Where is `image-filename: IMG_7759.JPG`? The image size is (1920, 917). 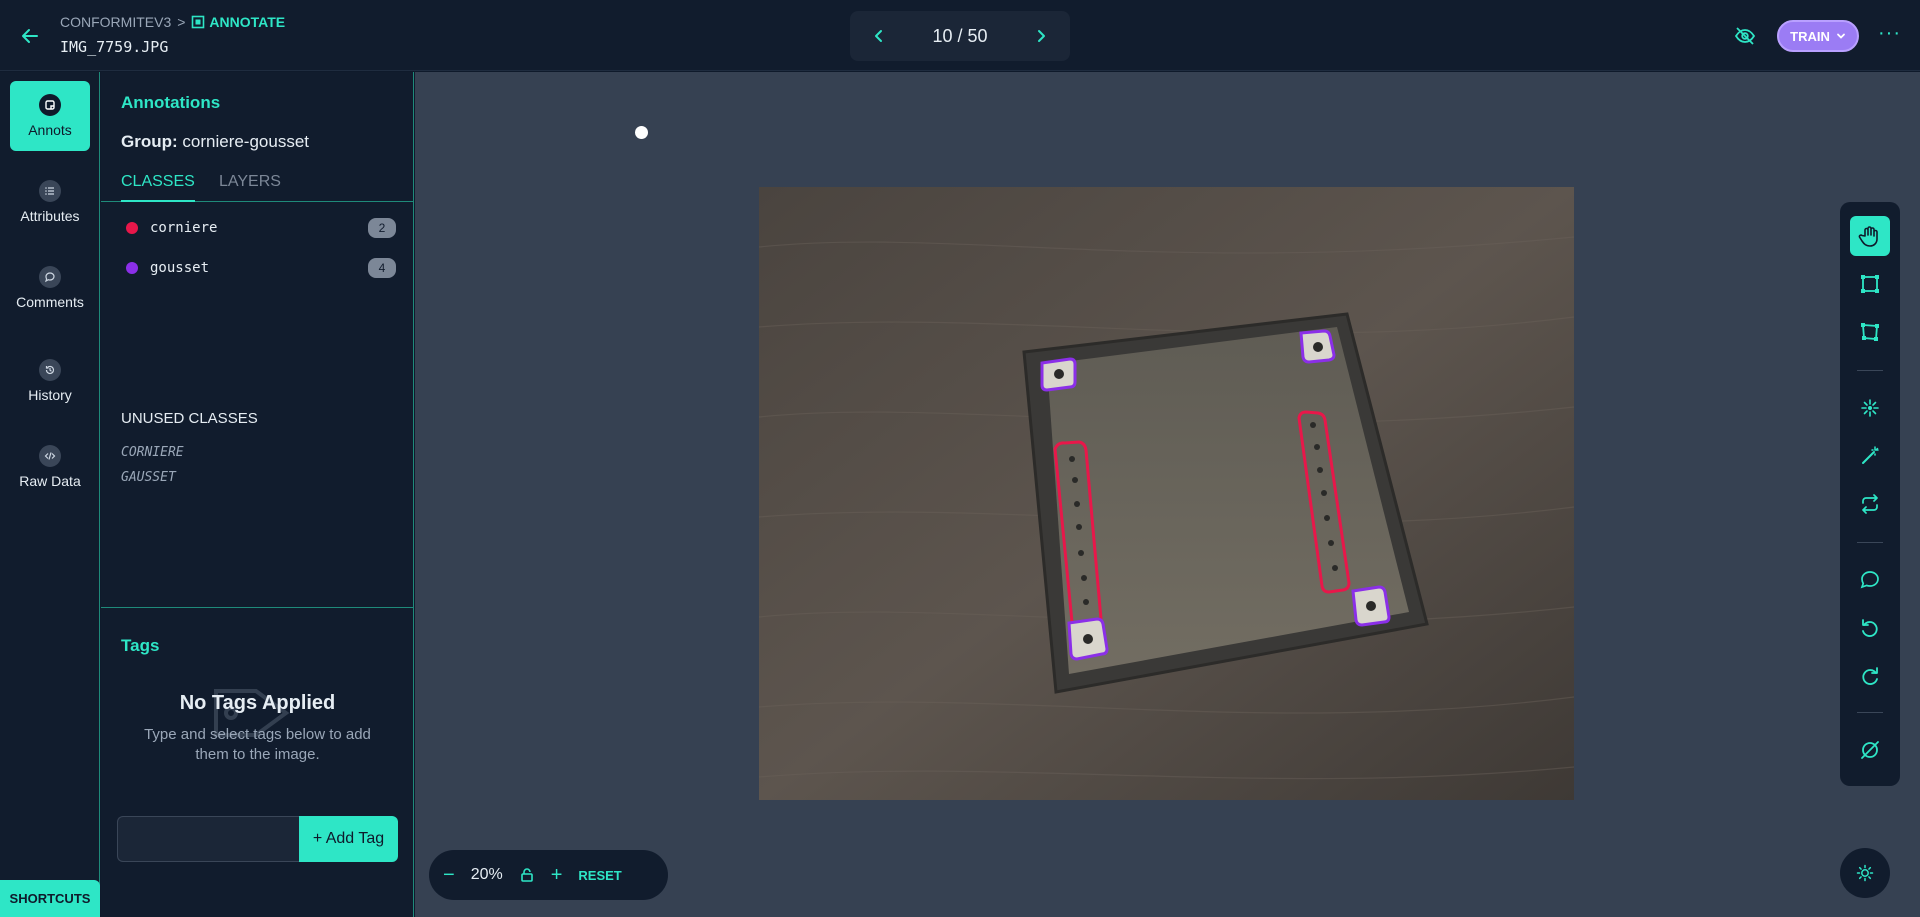
image-filename: IMG_7759.JPG is located at coordinates (114, 47).